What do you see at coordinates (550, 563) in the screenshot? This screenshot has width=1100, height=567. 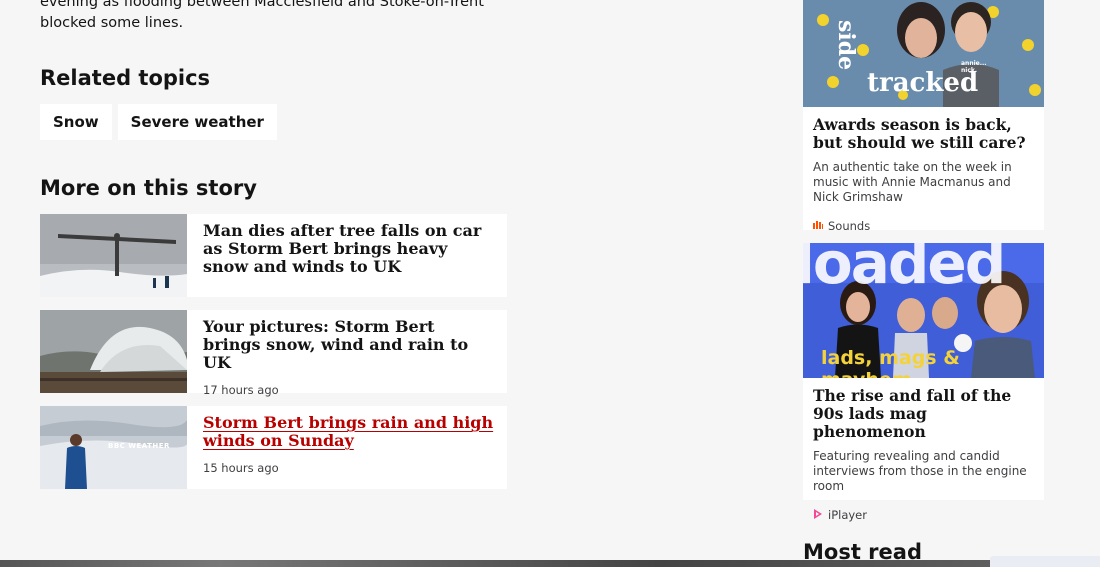 I see `bottom-video-strip` at bounding box center [550, 563].